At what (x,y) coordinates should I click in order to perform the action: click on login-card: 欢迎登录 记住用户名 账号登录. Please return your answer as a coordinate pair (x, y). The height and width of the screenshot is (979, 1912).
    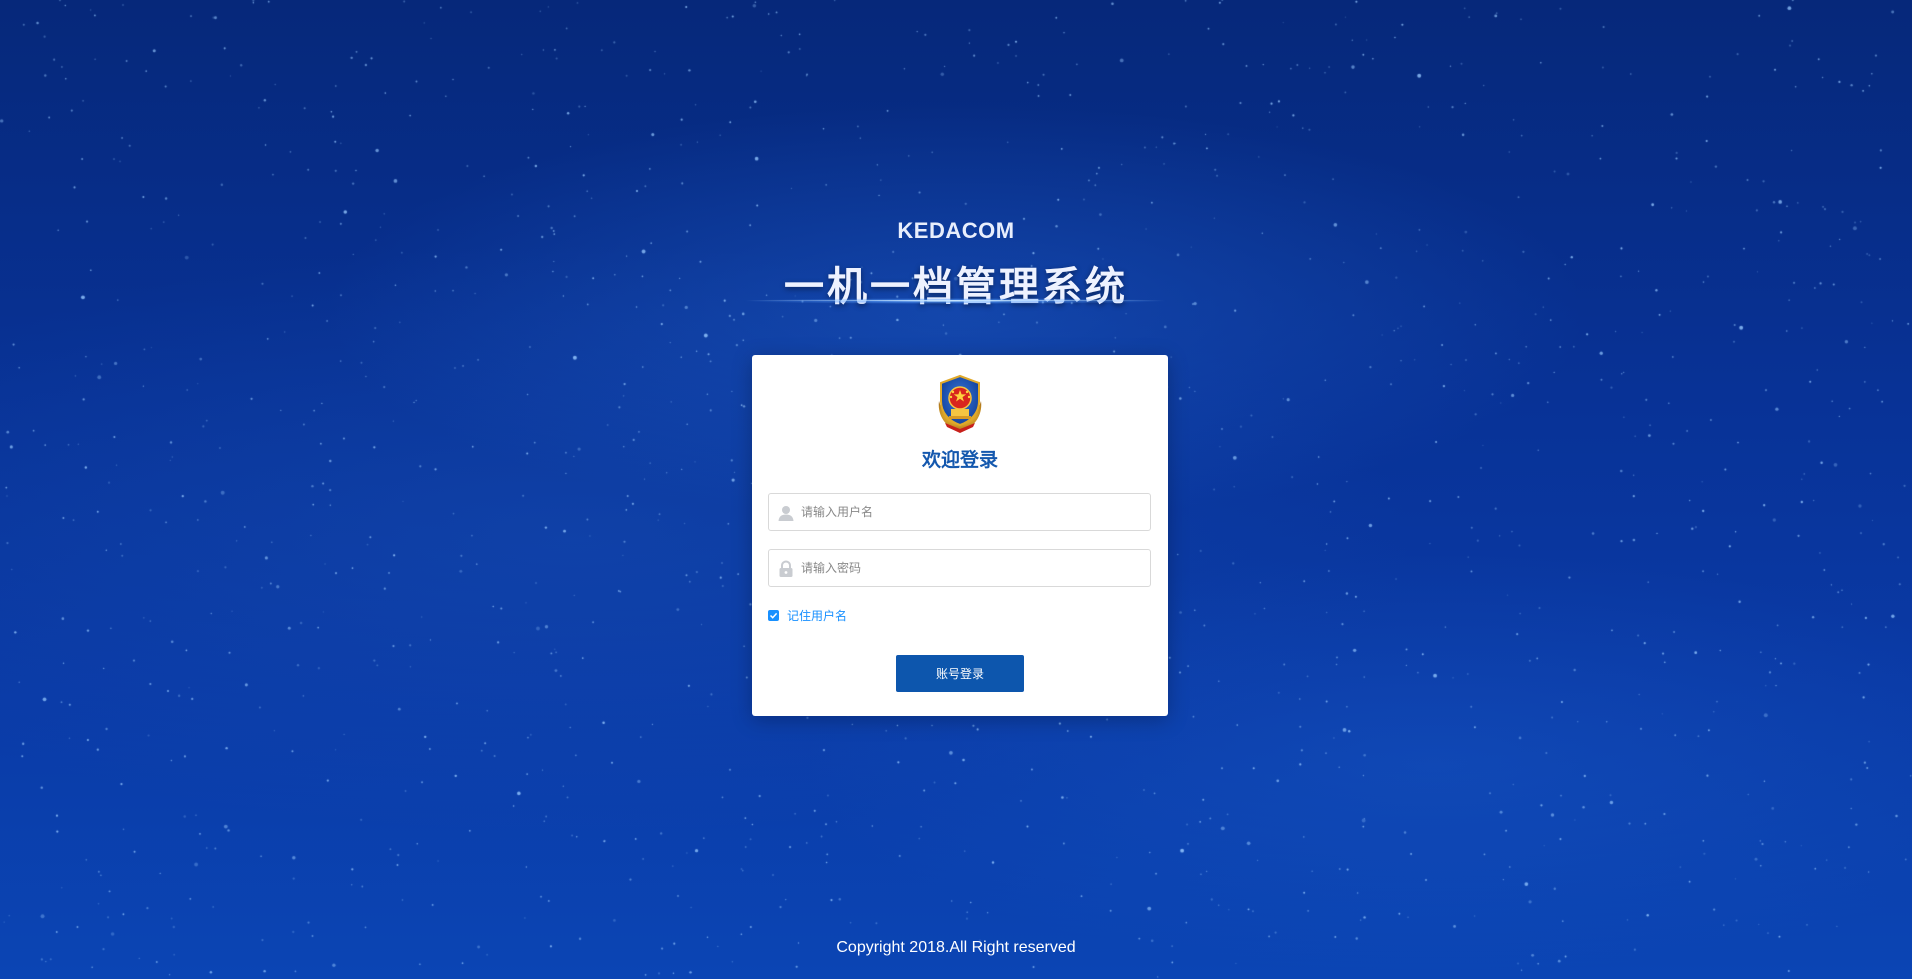
    Looking at the image, I should click on (960, 535).